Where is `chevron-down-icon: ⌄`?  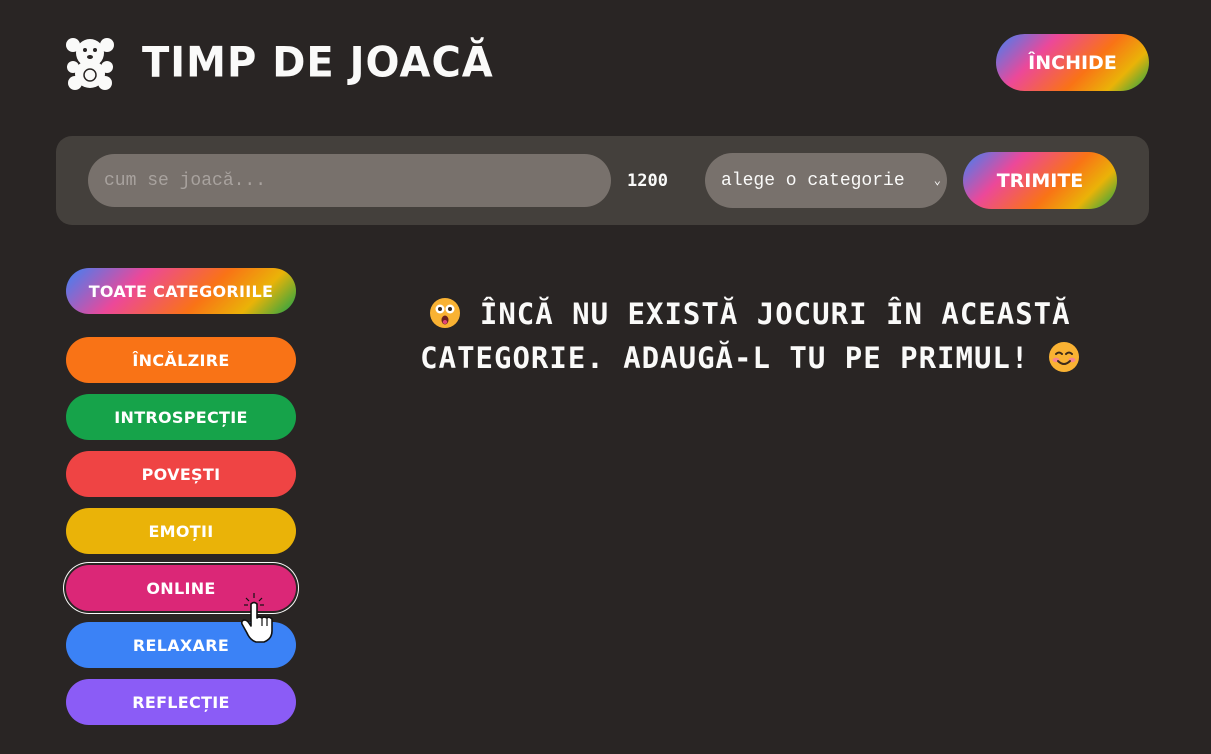
chevron-down-icon: ⌄ is located at coordinates (937, 181).